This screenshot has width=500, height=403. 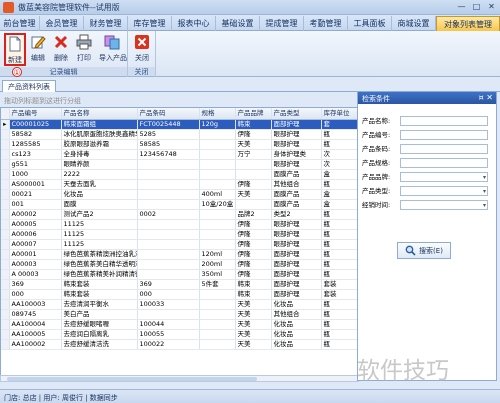 I want to click on column-header: 产品名称, so click(x=99, y=114).